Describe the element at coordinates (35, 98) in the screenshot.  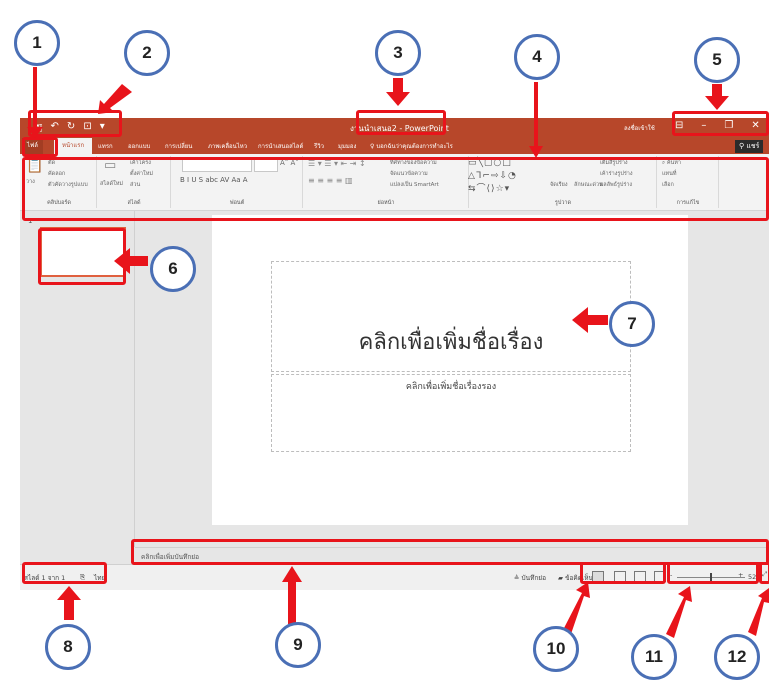
I see `arrow-1-shaft` at that location.